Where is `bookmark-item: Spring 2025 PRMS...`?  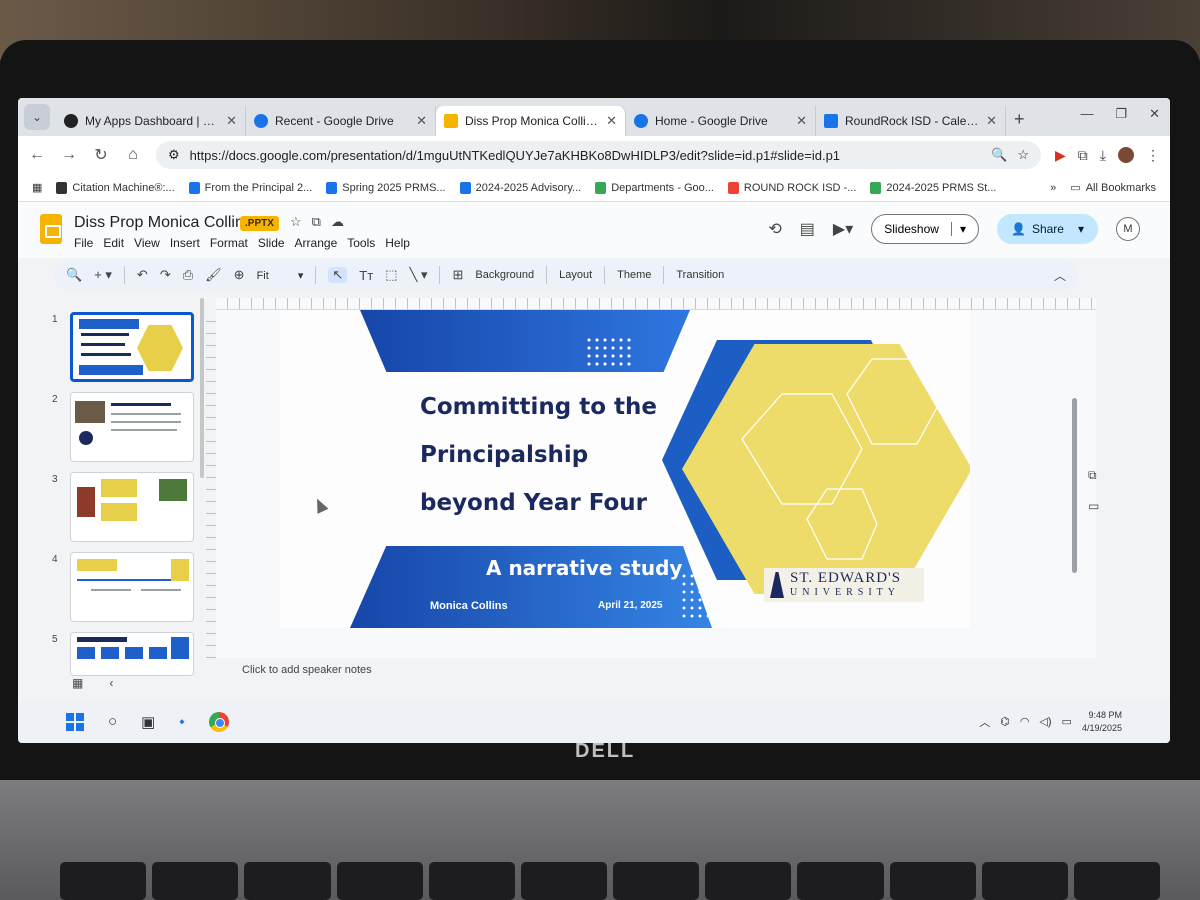
bookmark-item: Spring 2025 PRMS... is located at coordinates (386, 187).